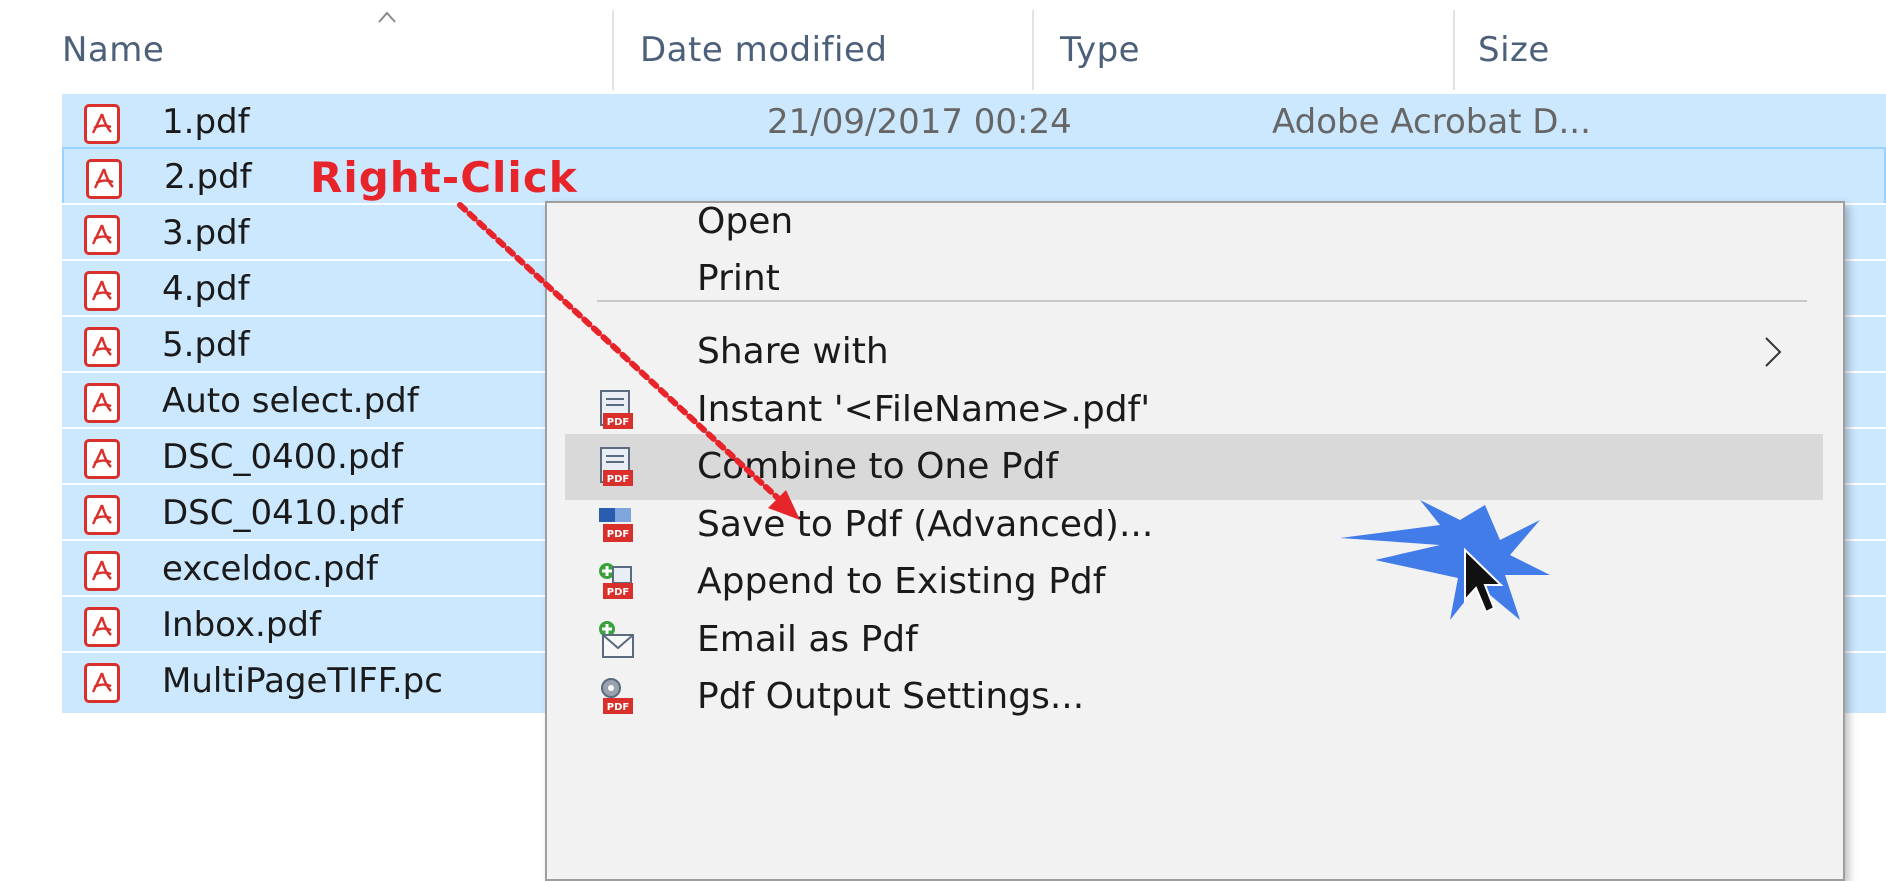 The image size is (1886, 881). What do you see at coordinates (616, 639) in the screenshot?
I see `email-icon` at bounding box center [616, 639].